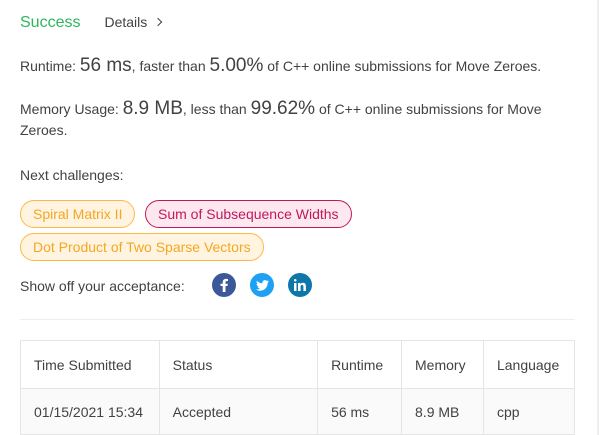 The width and height of the screenshot is (599, 435). What do you see at coordinates (297, 319) in the screenshot?
I see `section-divider` at bounding box center [297, 319].